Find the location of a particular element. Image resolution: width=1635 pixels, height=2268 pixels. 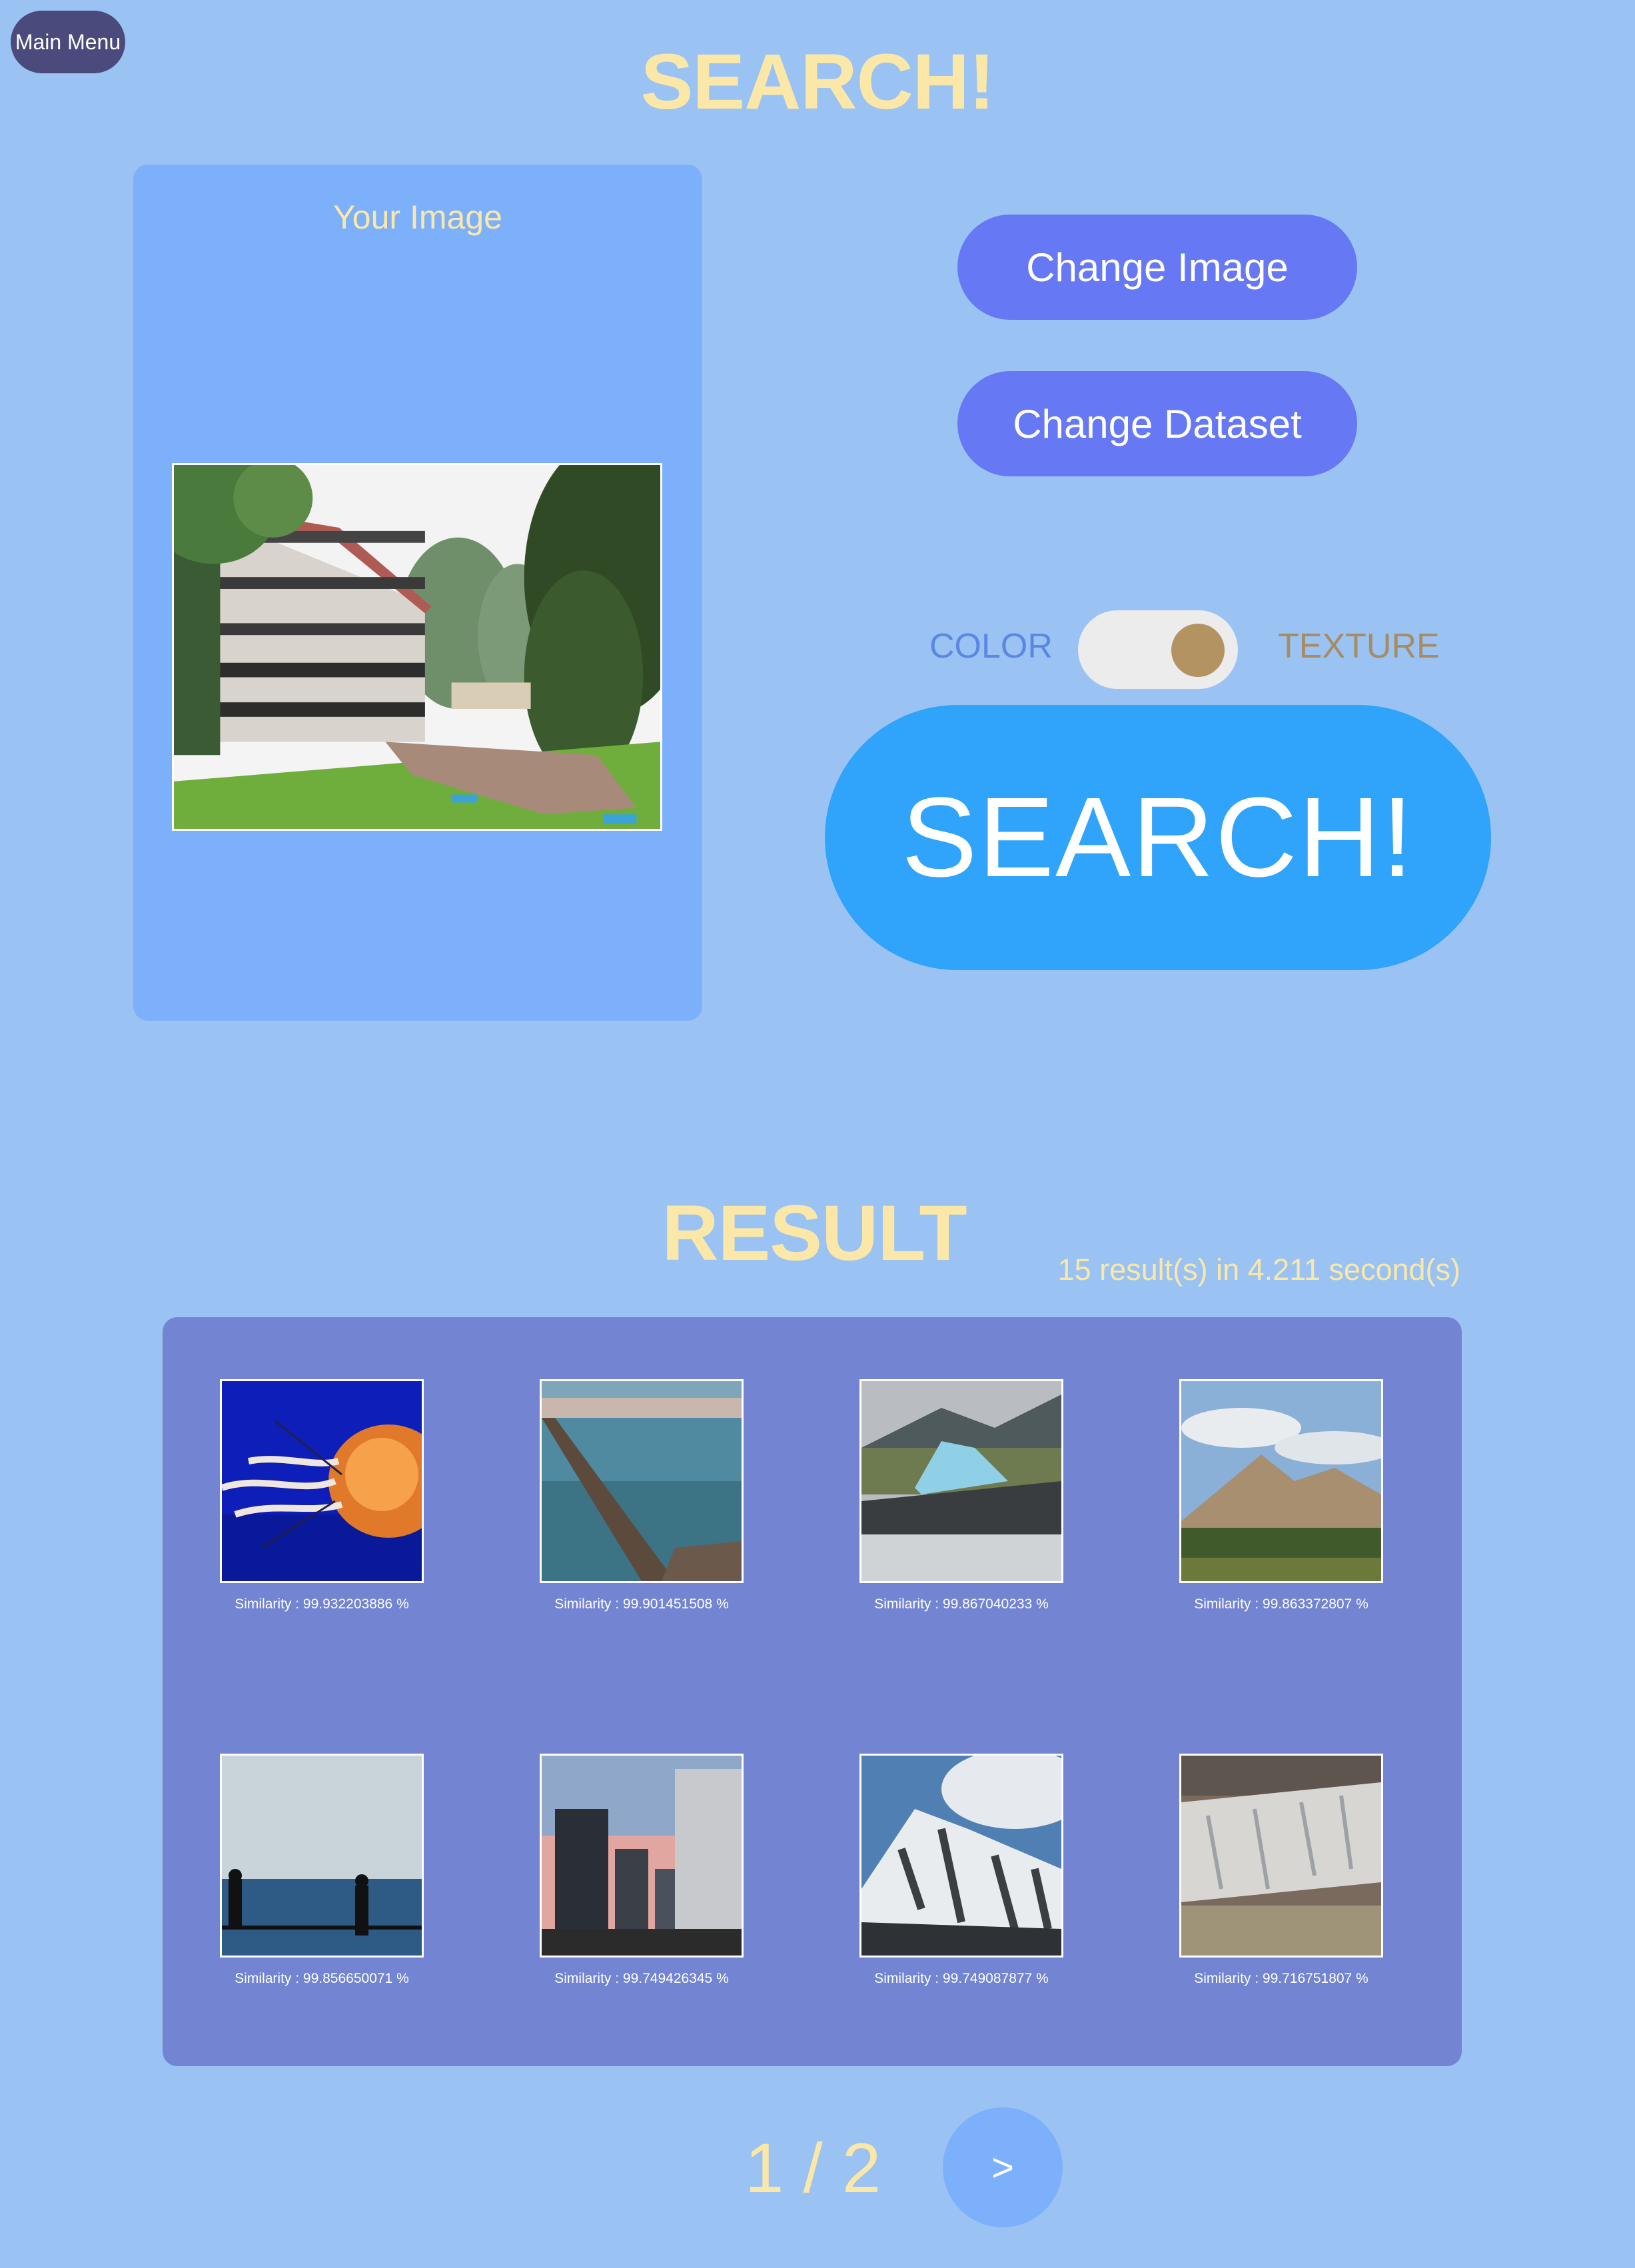

similarity-score: Similarity : 99.932203886 % is located at coordinates (322, 1604).